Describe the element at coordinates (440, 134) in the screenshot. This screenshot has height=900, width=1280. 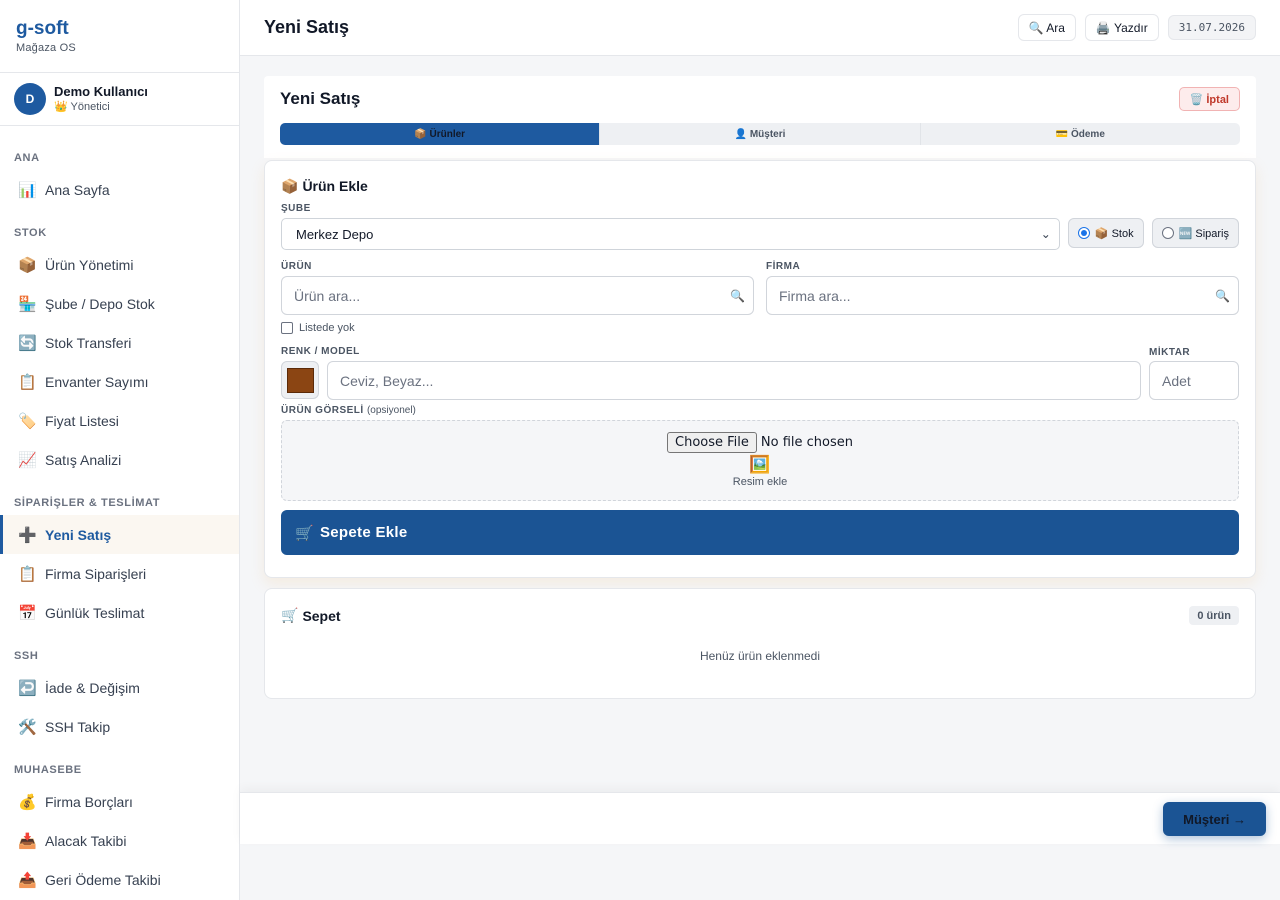
I see `tab-urunler: 📦 Ürünler` at that location.